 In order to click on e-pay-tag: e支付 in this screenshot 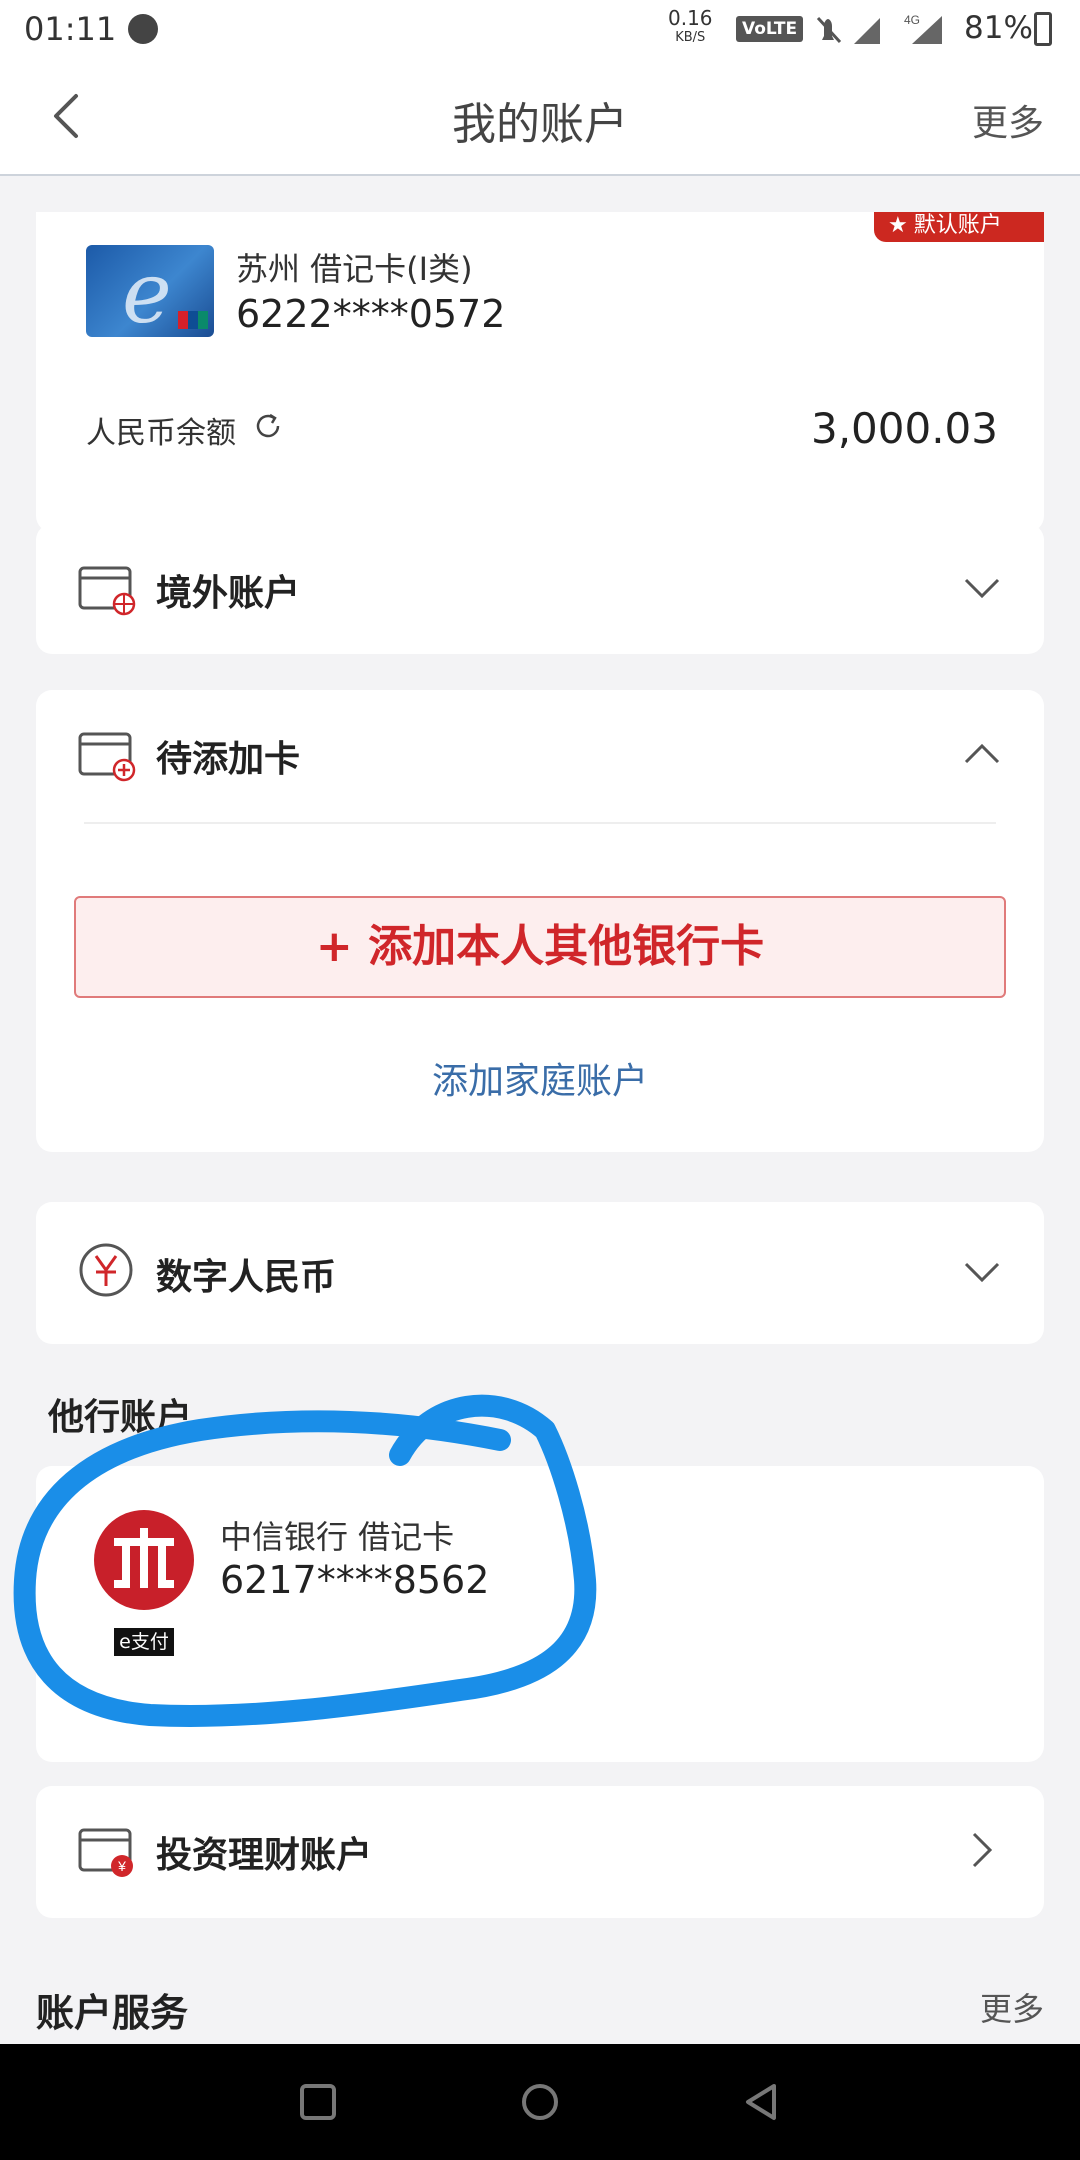, I will do `click(144, 1642)`.